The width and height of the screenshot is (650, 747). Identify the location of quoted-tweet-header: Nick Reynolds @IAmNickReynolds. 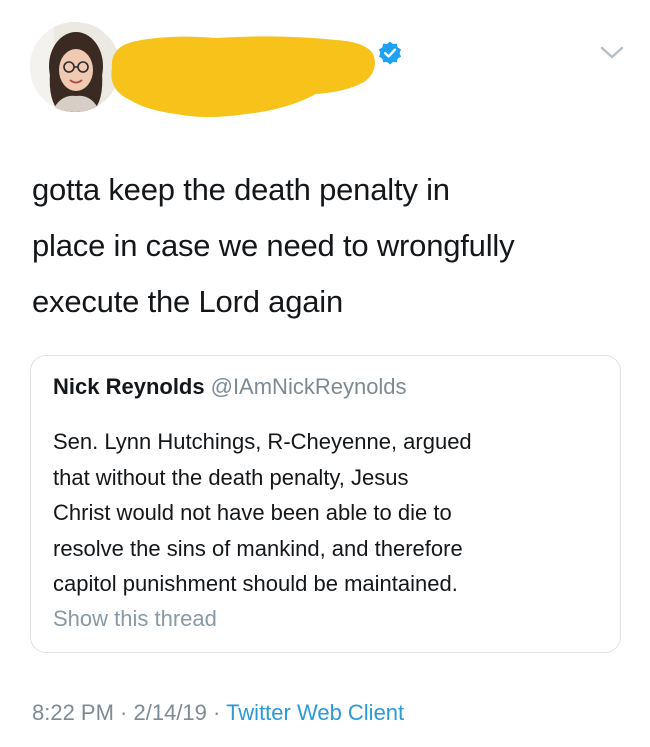
(230, 387).